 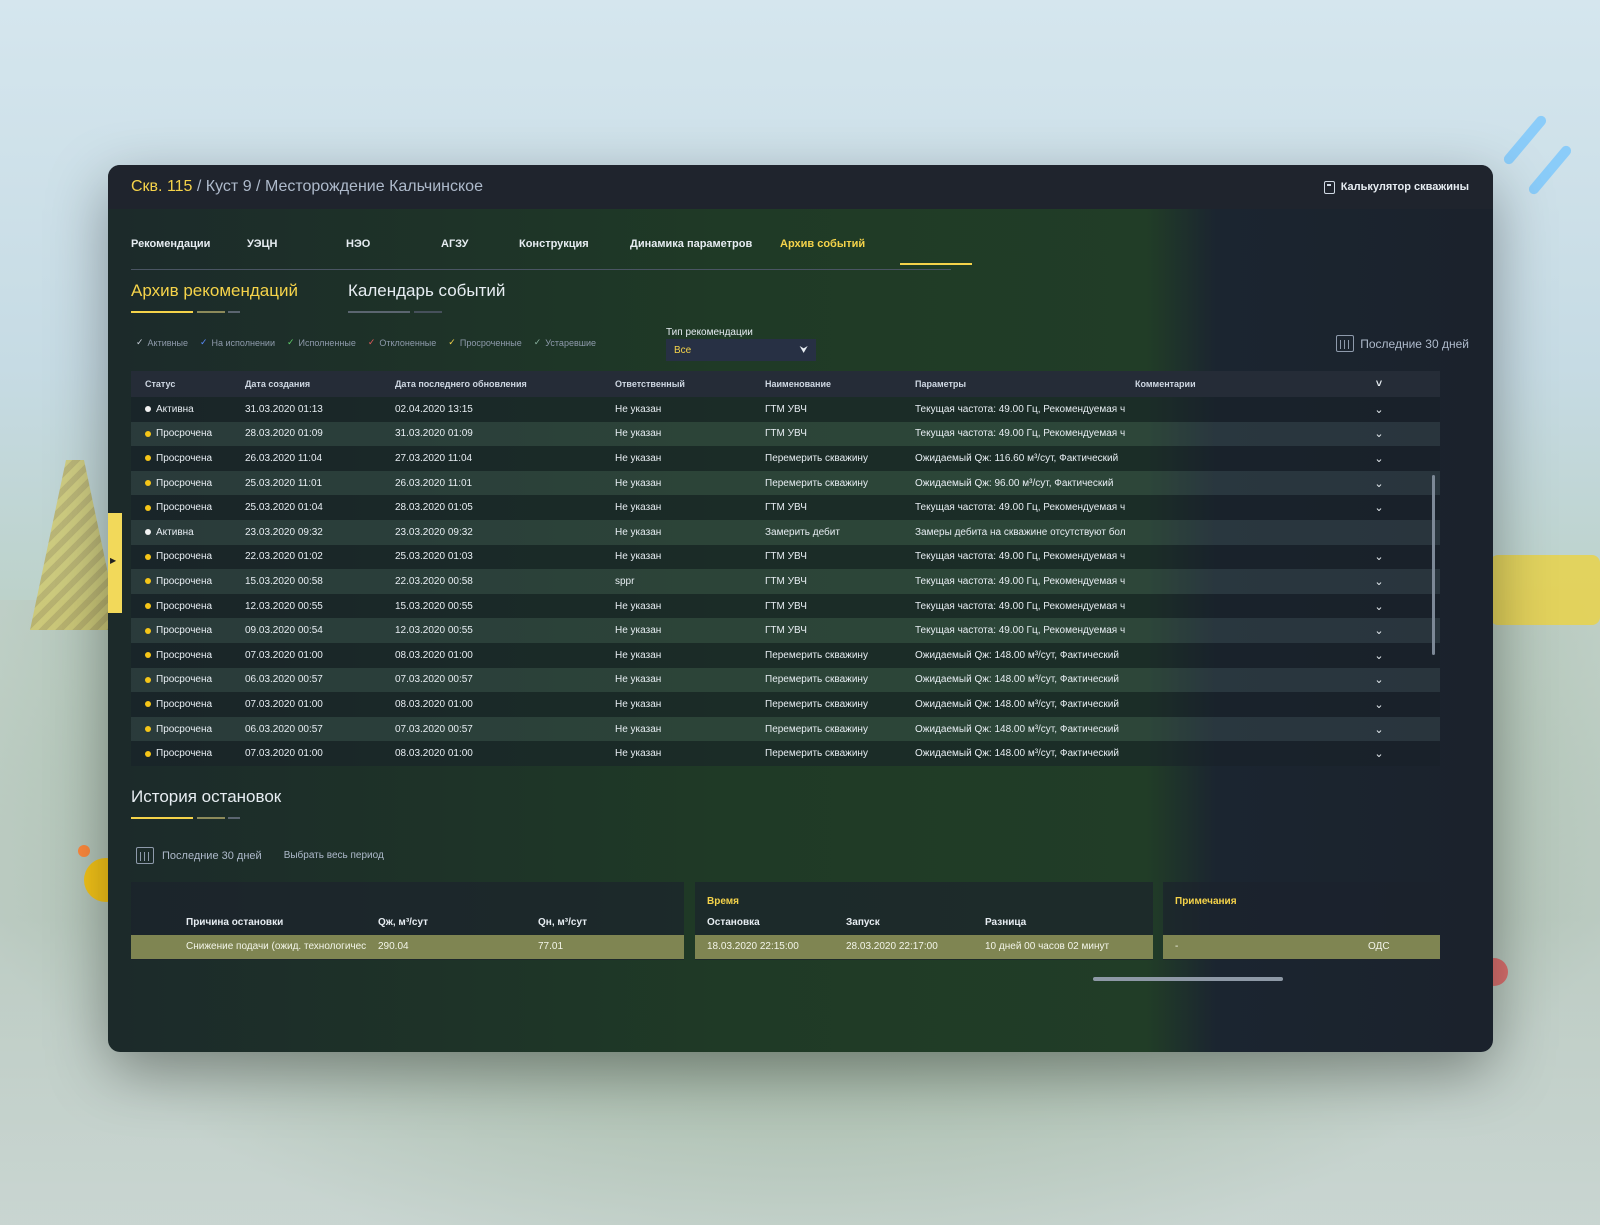 What do you see at coordinates (434, 434) in the screenshot?
I see `updated-cell: 31.03.2020 01:09` at bounding box center [434, 434].